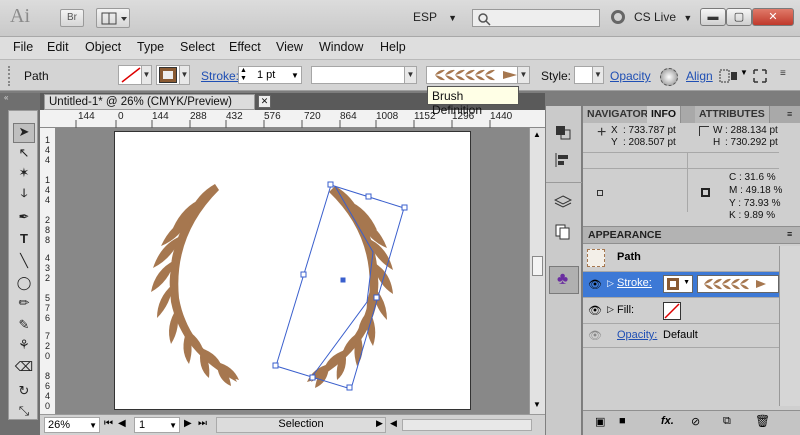 The width and height of the screenshot is (800, 435). What do you see at coordinates (24, 133) in the screenshot?
I see `selection-tool-icon: ➤` at bounding box center [24, 133].